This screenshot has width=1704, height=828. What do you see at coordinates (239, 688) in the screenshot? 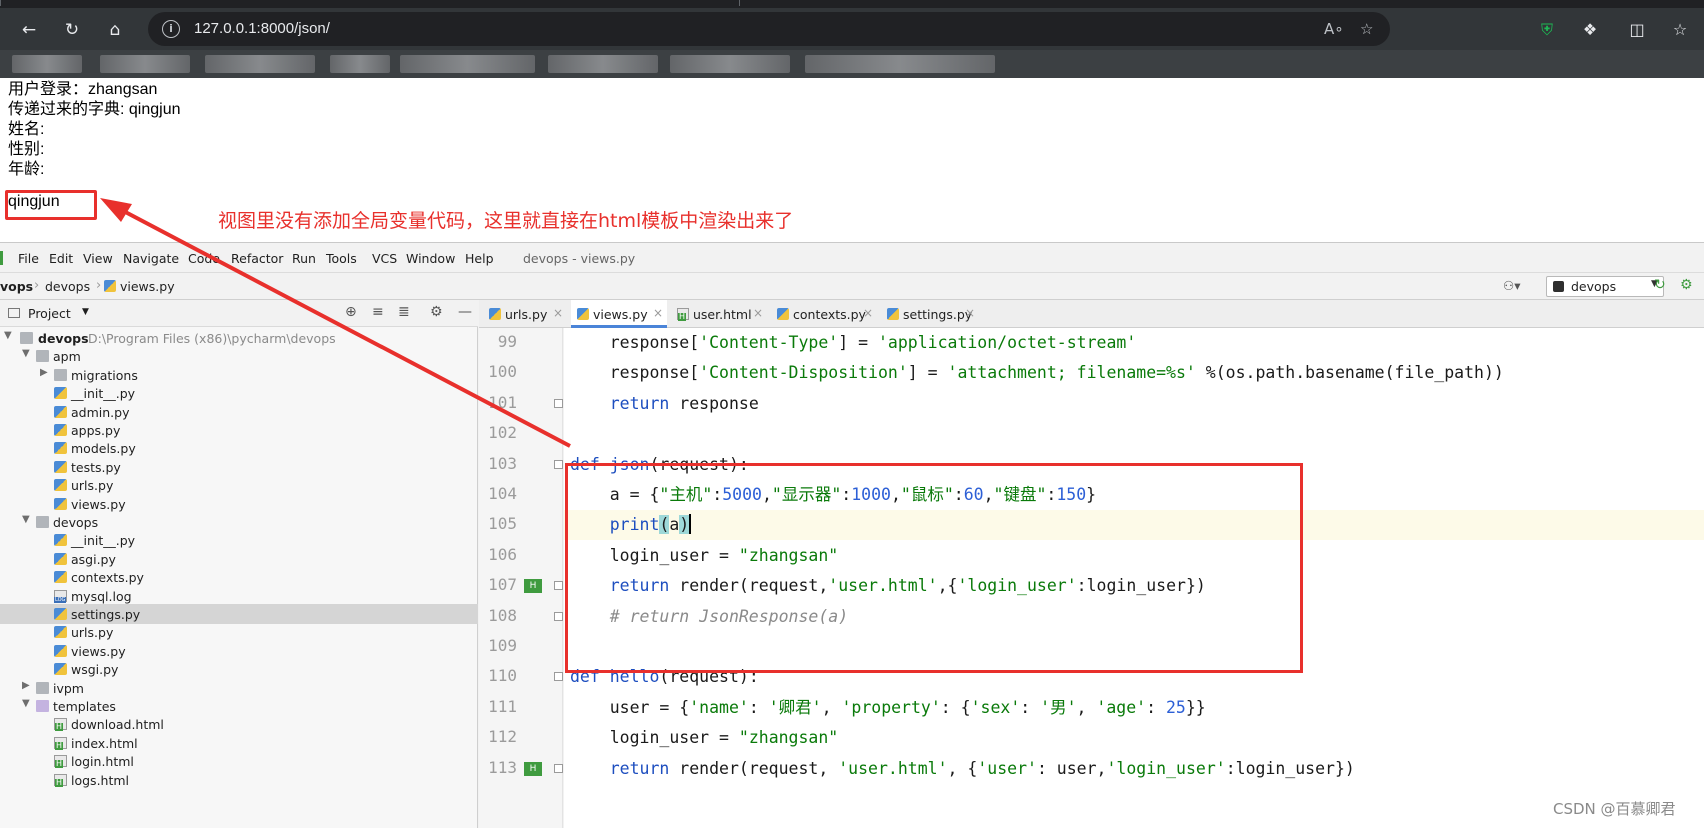
I see `tree-item: ▶ ivpm` at bounding box center [239, 688].